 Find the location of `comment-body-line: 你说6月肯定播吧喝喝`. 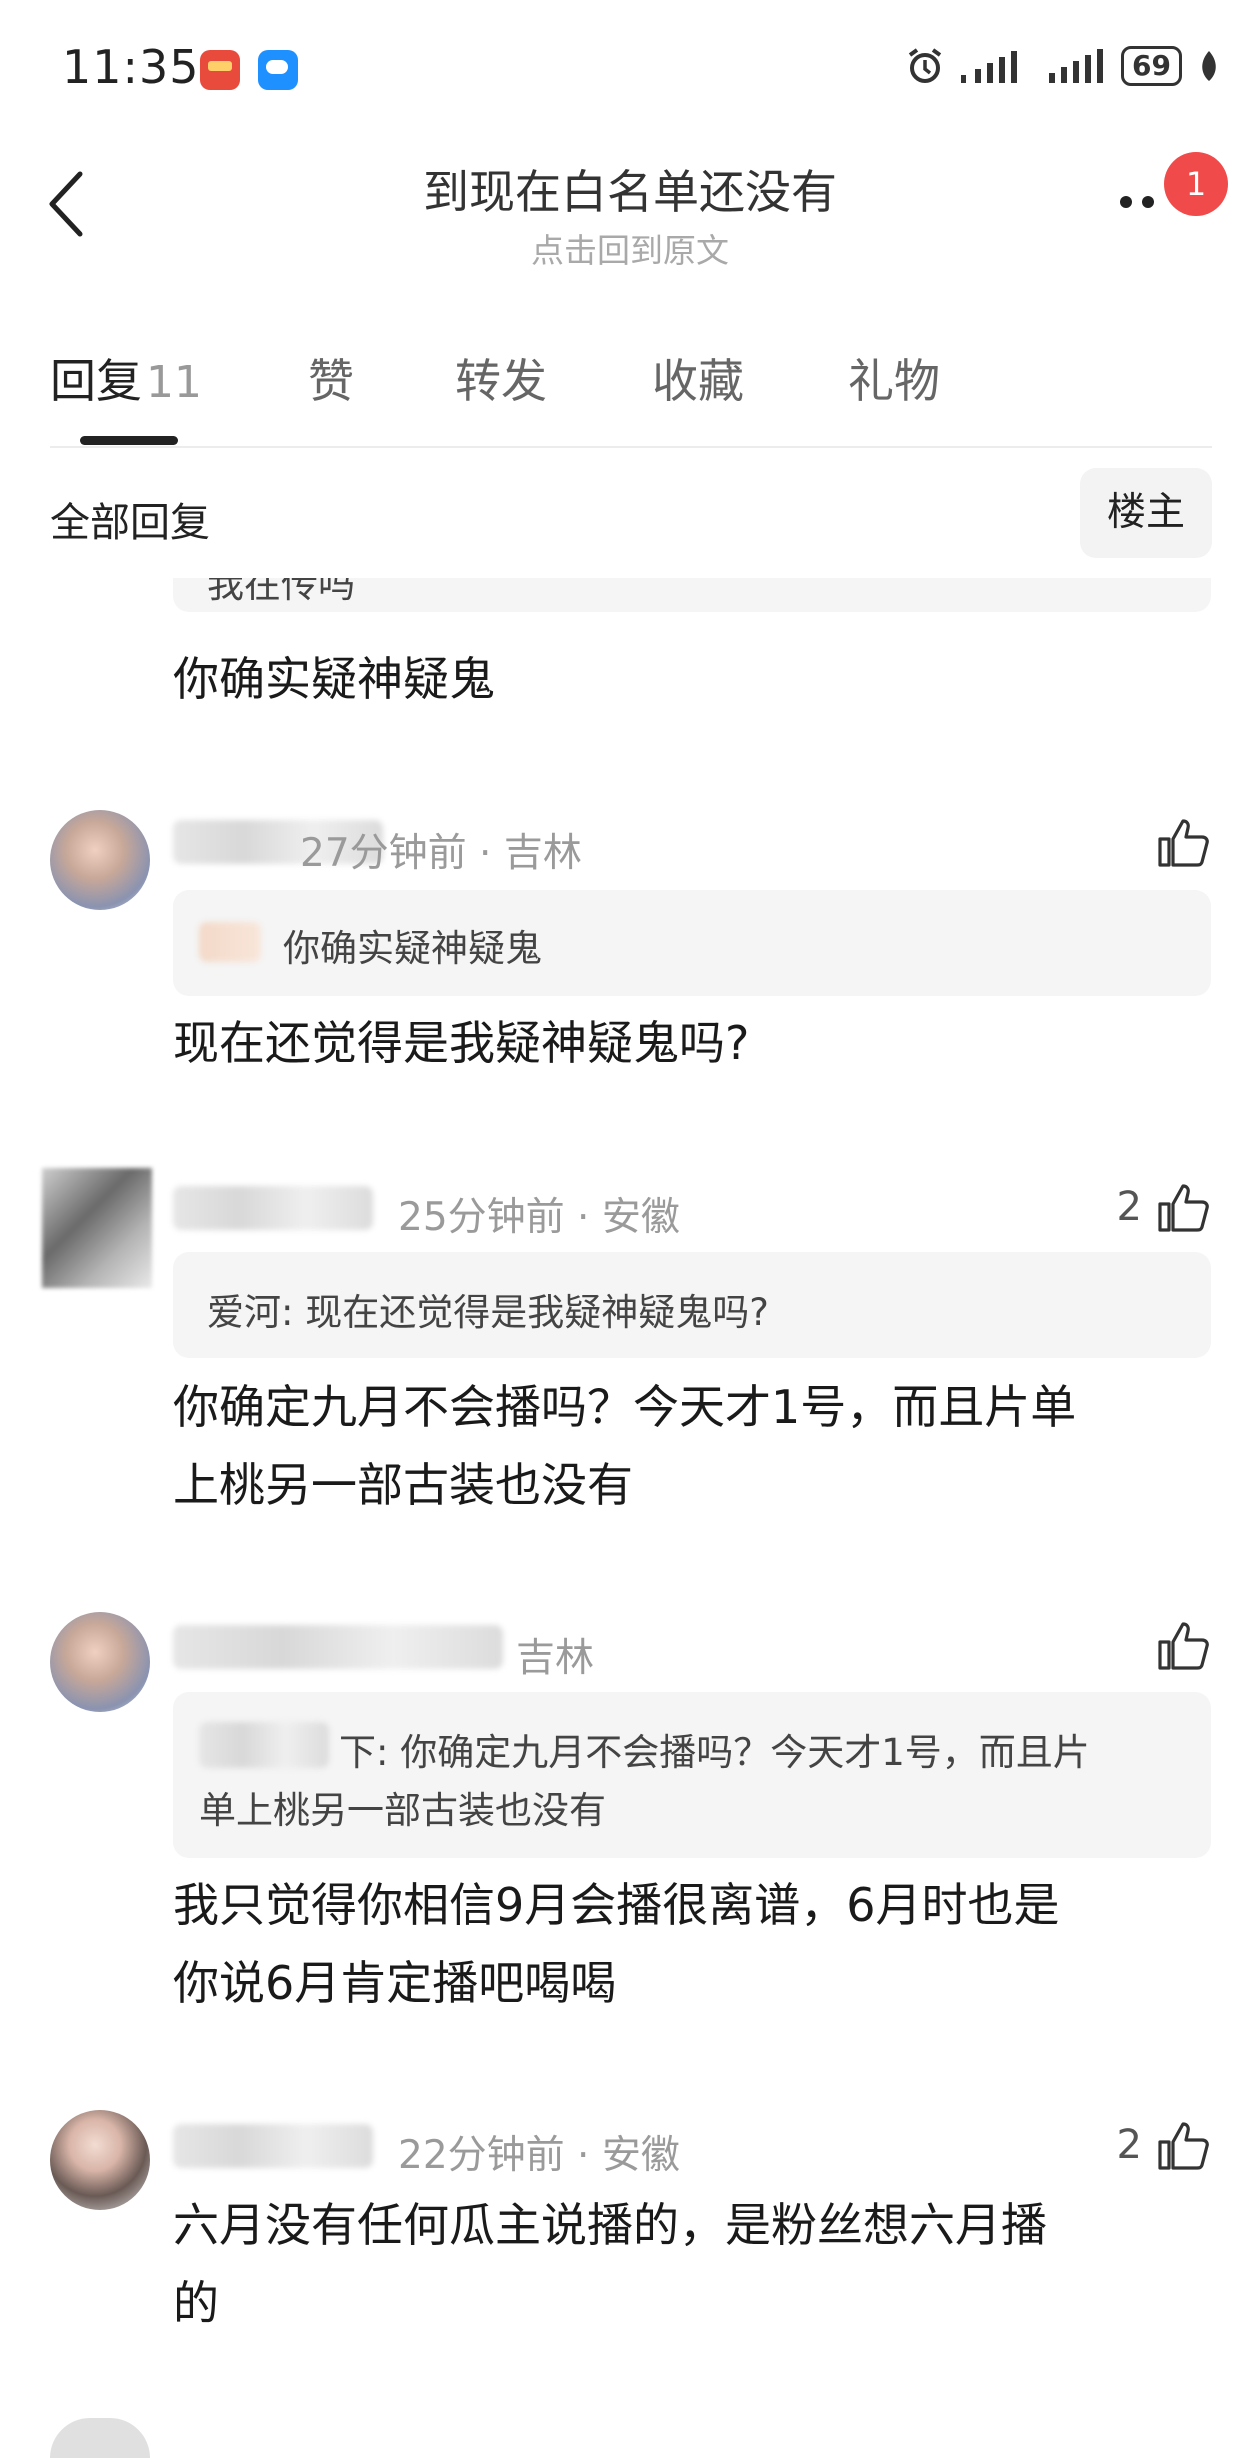

comment-body-line: 你说6月肯定播吧喝喝 is located at coordinates (395, 1983).